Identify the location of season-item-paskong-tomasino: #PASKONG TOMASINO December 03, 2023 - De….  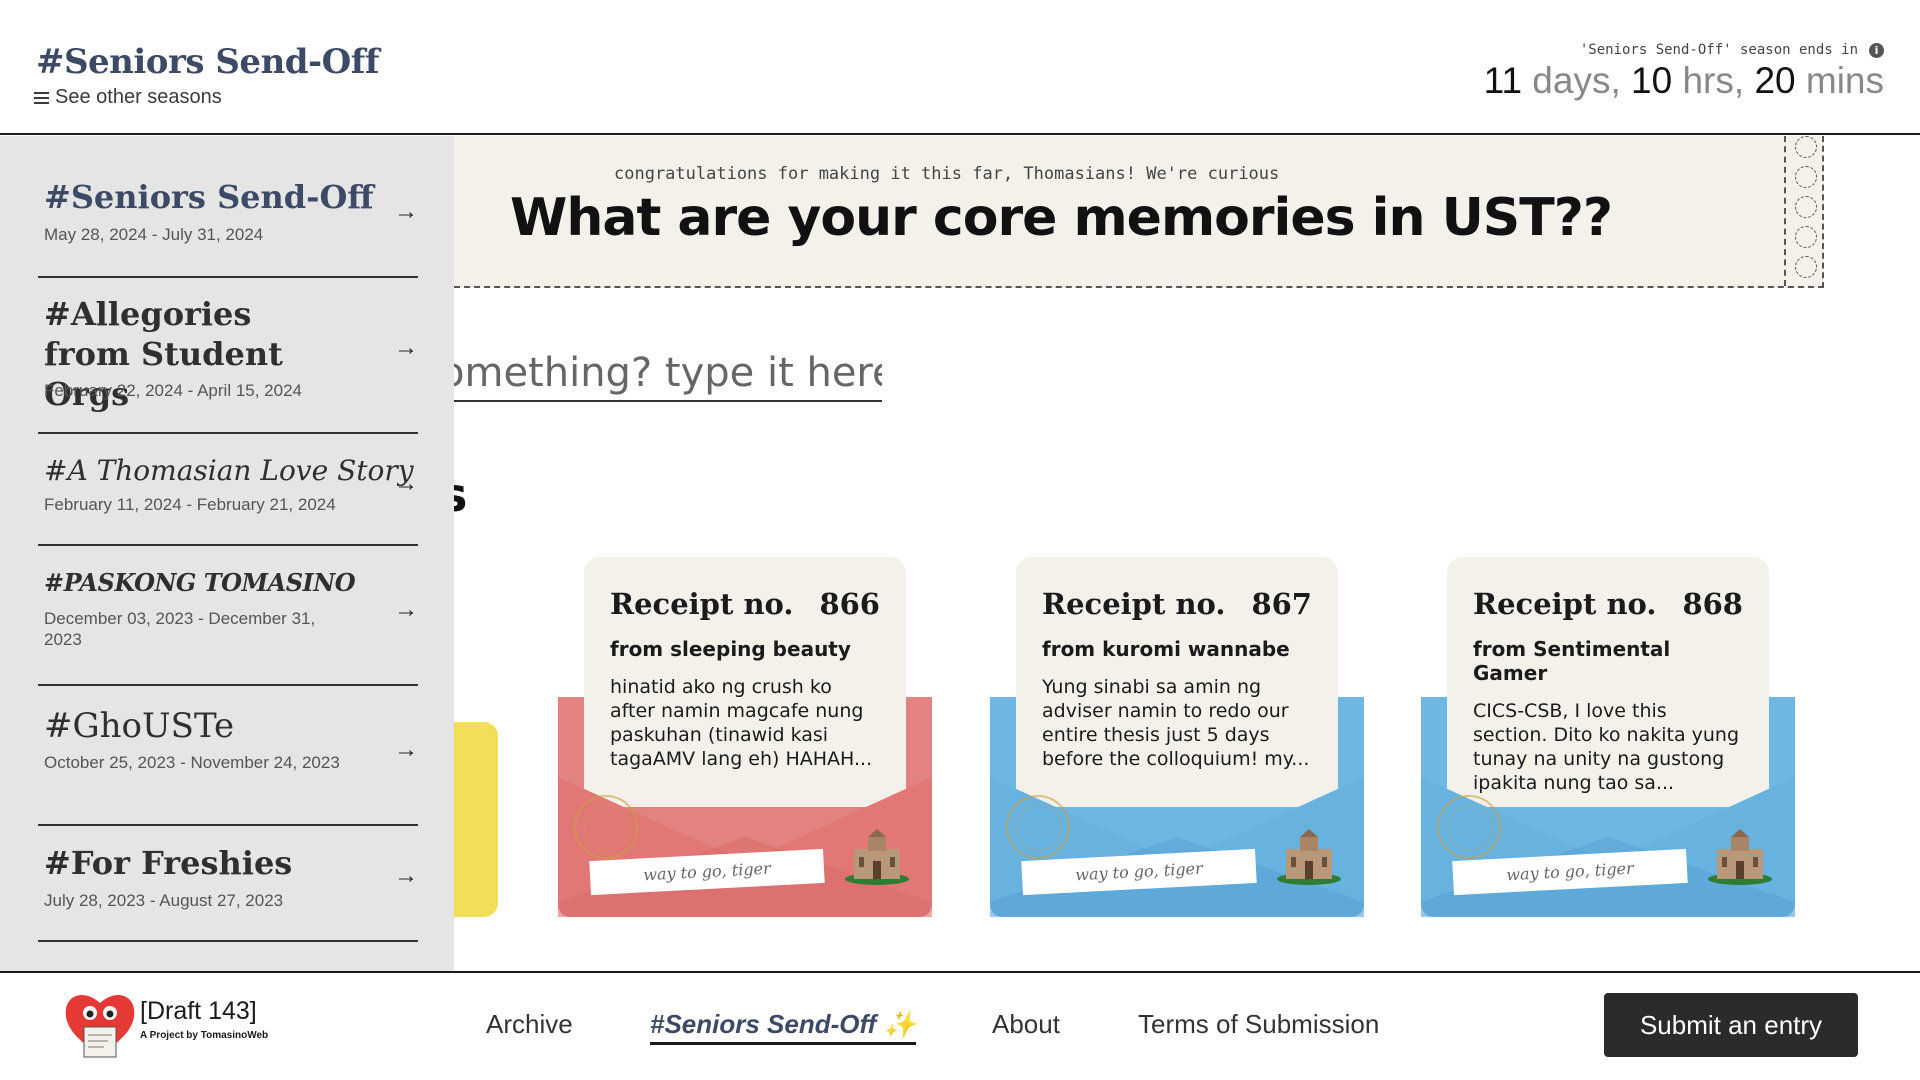
(228, 616).